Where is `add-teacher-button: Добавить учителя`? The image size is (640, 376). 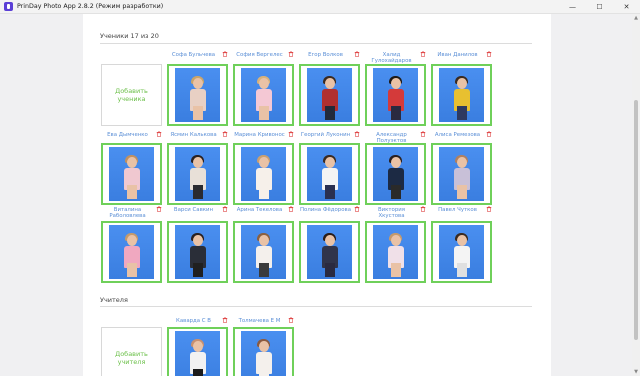 add-teacher-button: Добавить учителя is located at coordinates (131, 351).